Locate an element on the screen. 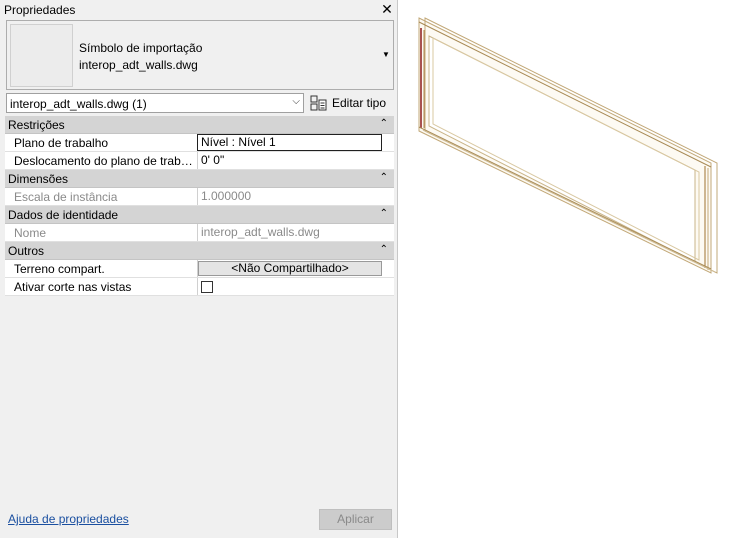  group-dados-identidade: Dados de identidade ⌃ is located at coordinates (199, 215).